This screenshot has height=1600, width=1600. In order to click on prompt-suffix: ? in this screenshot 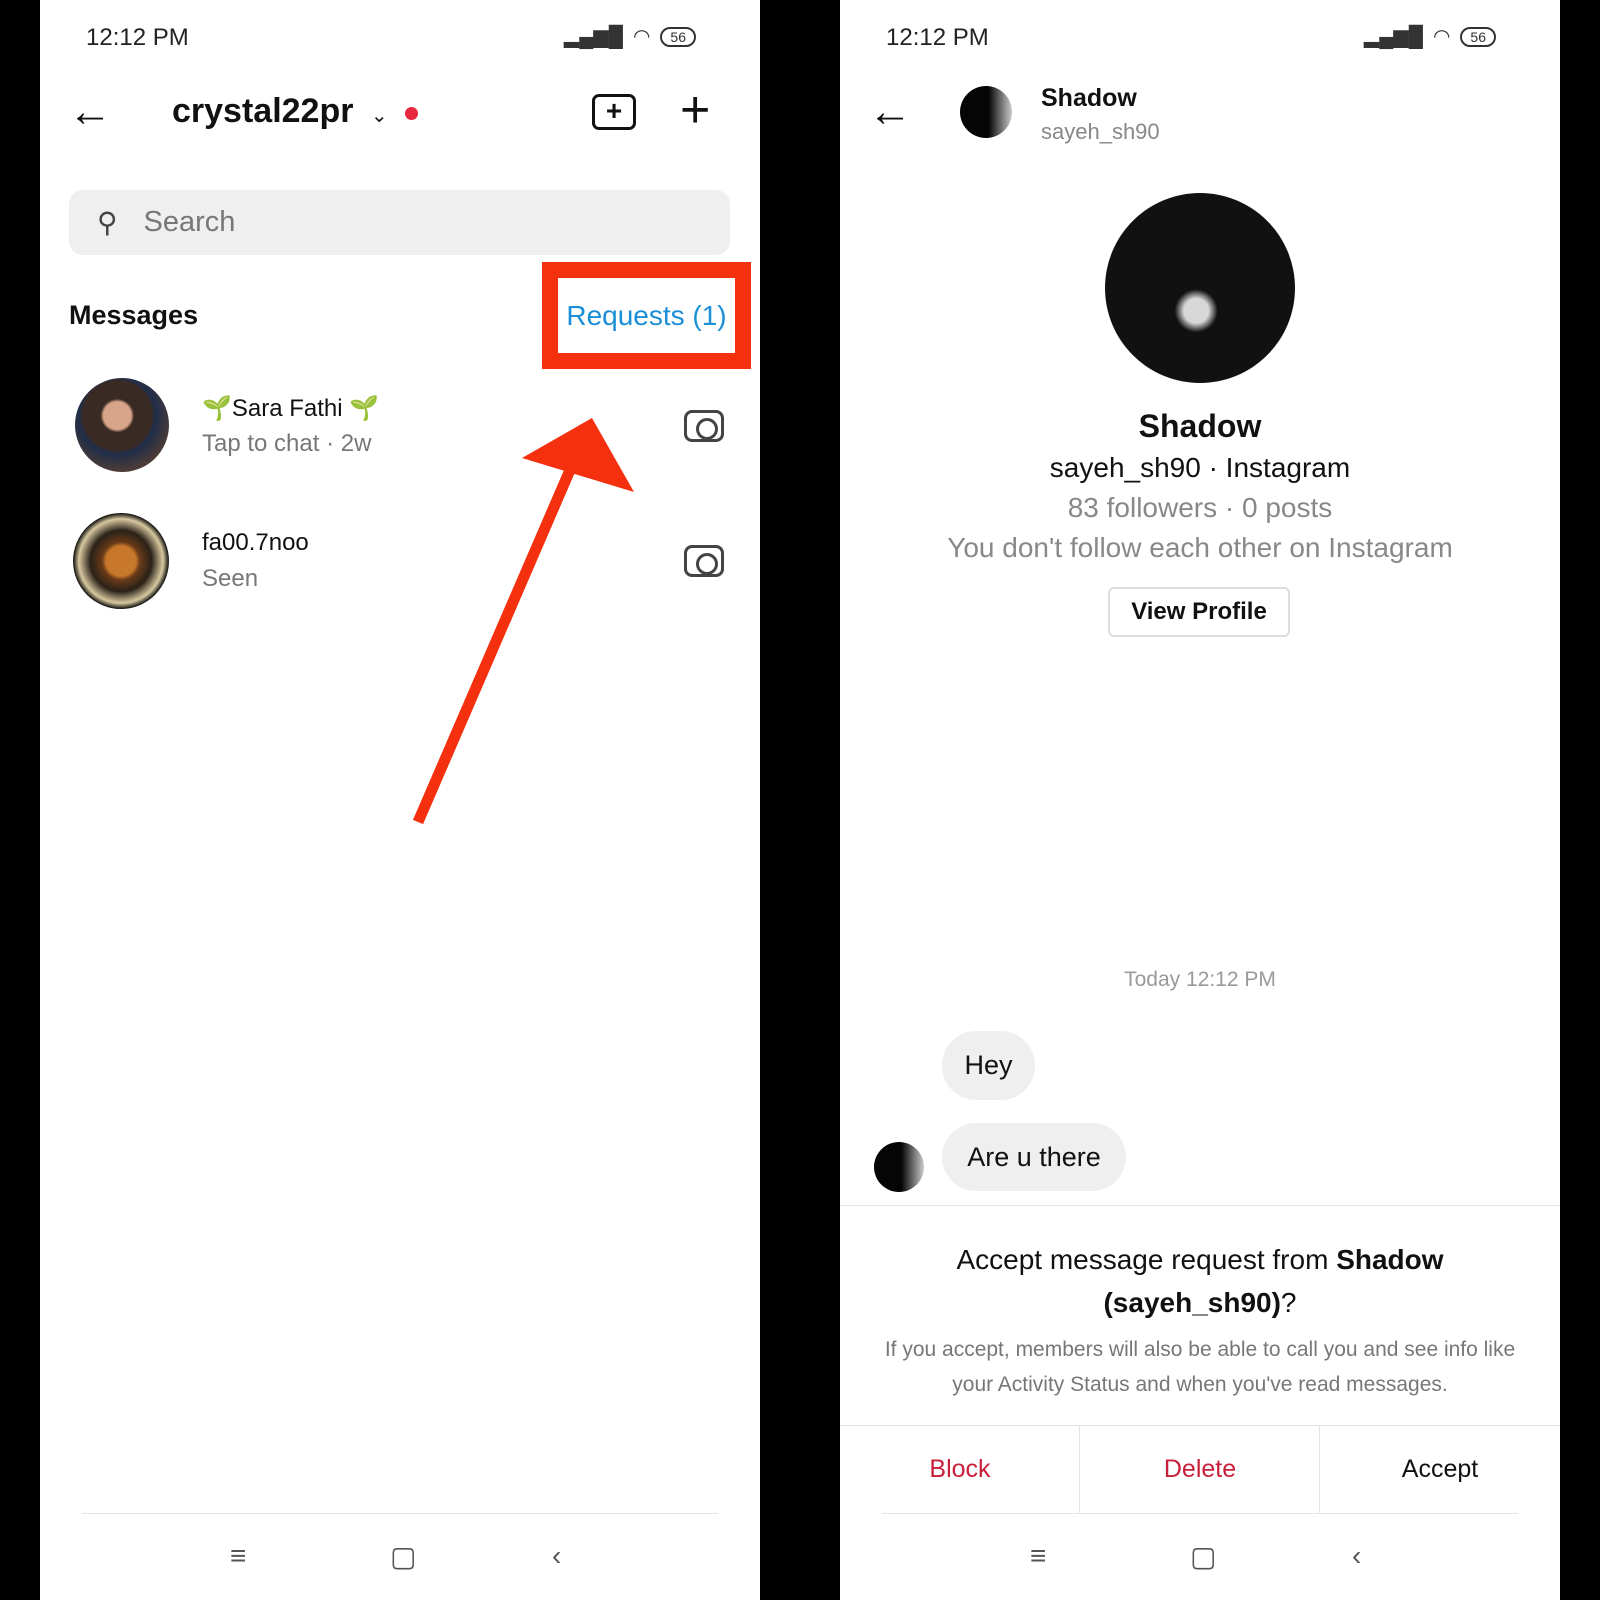, I will do `click(1288, 1302)`.